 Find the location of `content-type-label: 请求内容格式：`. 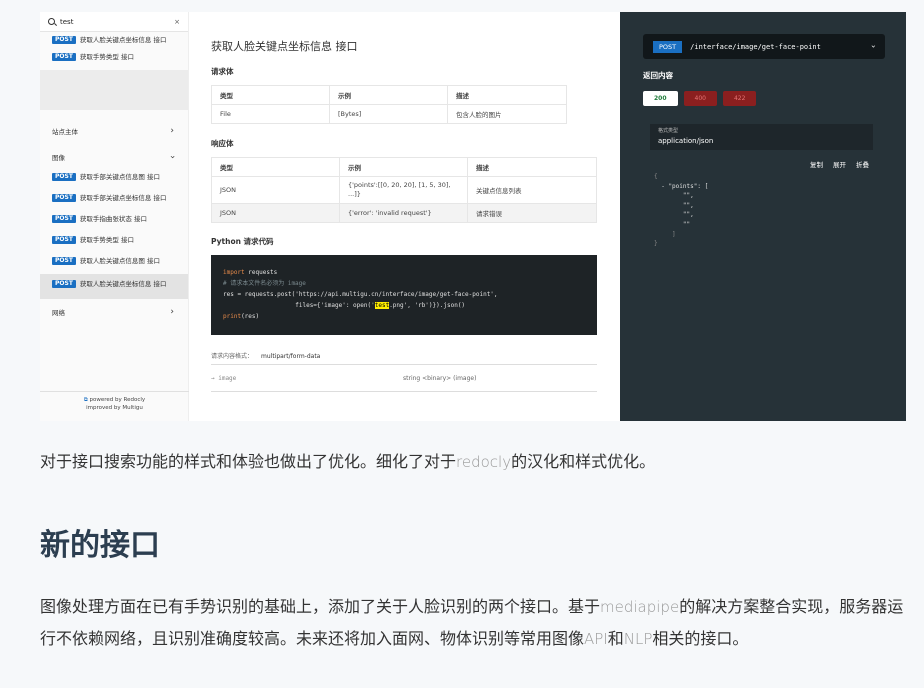

content-type-label: 请求内容格式： is located at coordinates (232, 356).